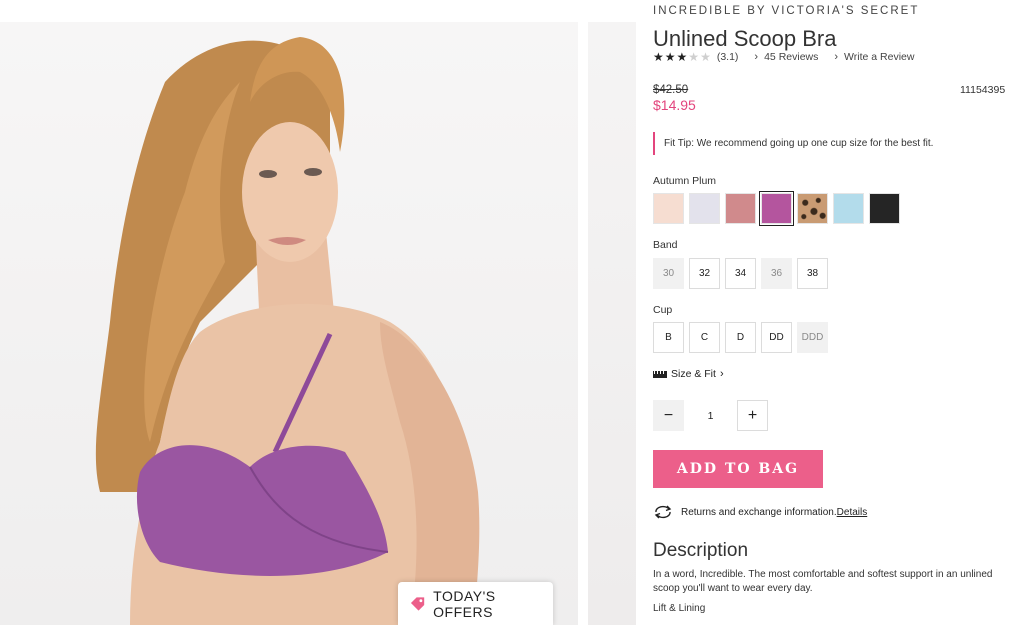 This screenshot has width=1018, height=625. What do you see at coordinates (701, 550) in the screenshot?
I see `description-heading: Description` at bounding box center [701, 550].